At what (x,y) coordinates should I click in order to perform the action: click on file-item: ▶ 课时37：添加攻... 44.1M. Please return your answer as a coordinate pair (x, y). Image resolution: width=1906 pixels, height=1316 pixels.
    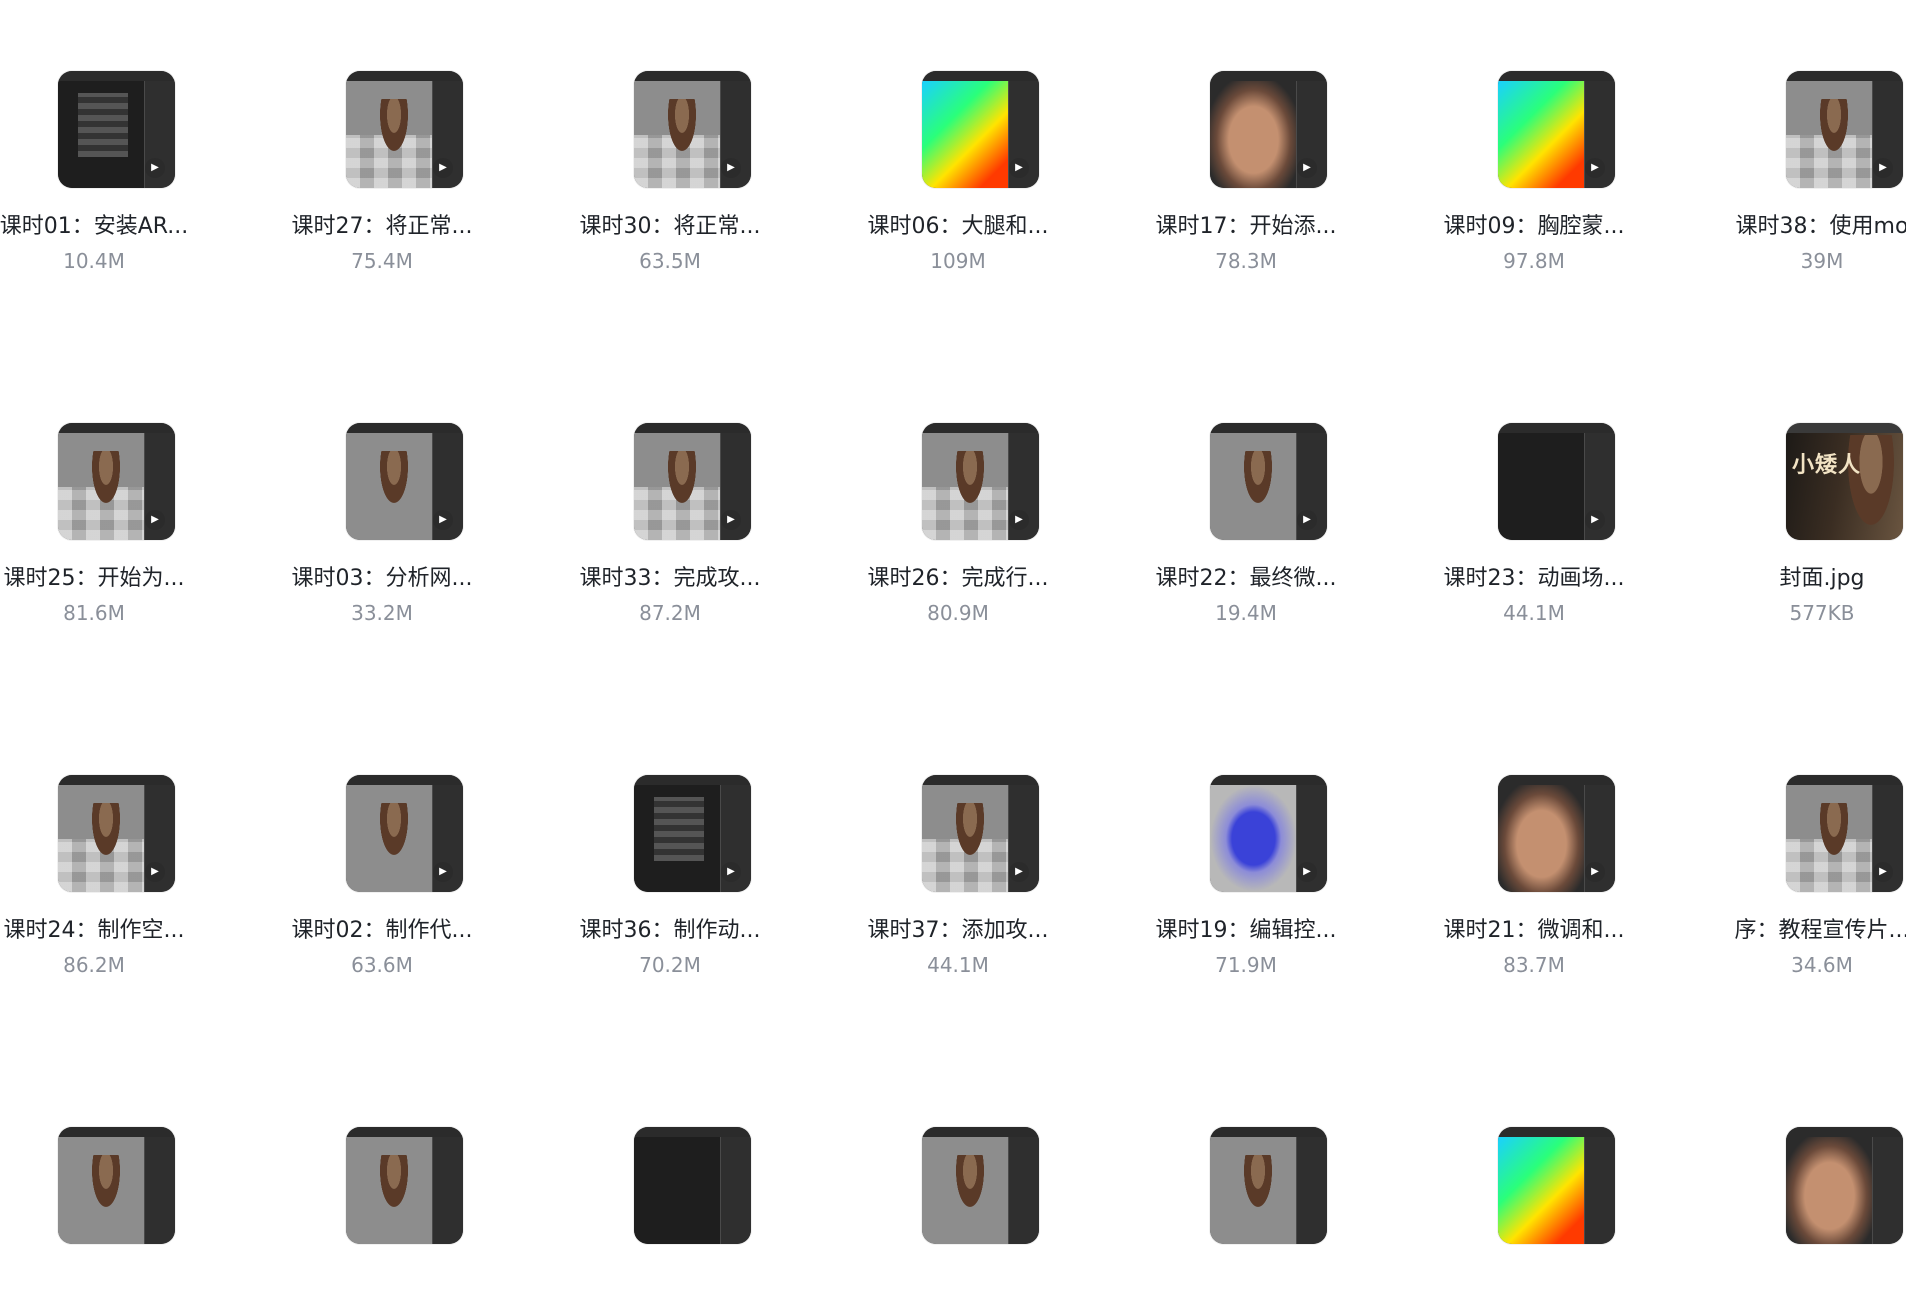
    Looking at the image, I should click on (958, 840).